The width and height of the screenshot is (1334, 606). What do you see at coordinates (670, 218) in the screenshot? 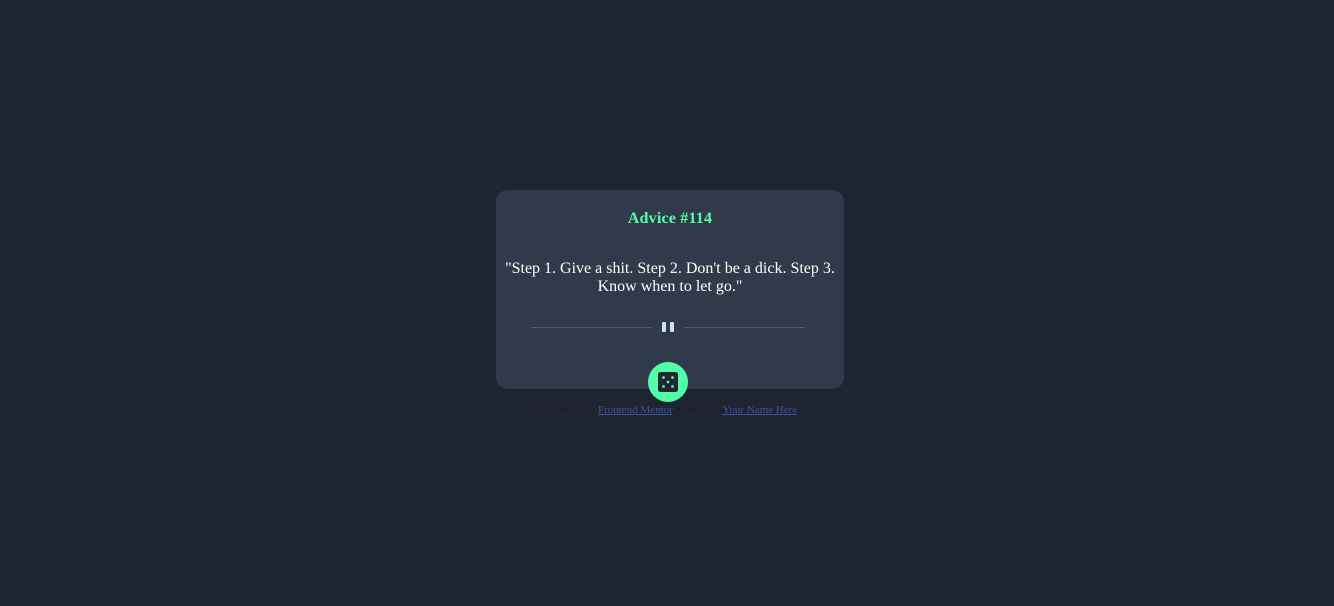
I see `advice-id-heading: Advice #114` at bounding box center [670, 218].